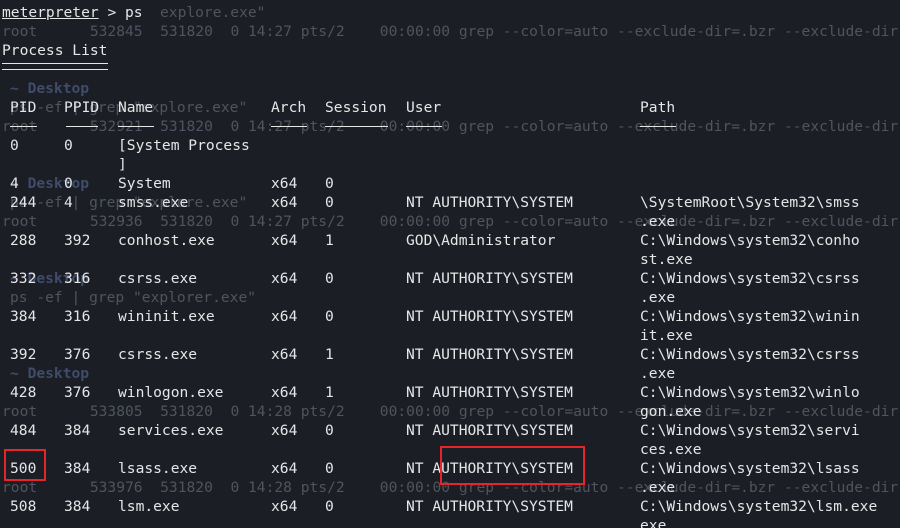 The width and height of the screenshot is (900, 528). Describe the element at coordinates (82, 107) in the screenshot. I see `header-ppid: PPID` at that location.